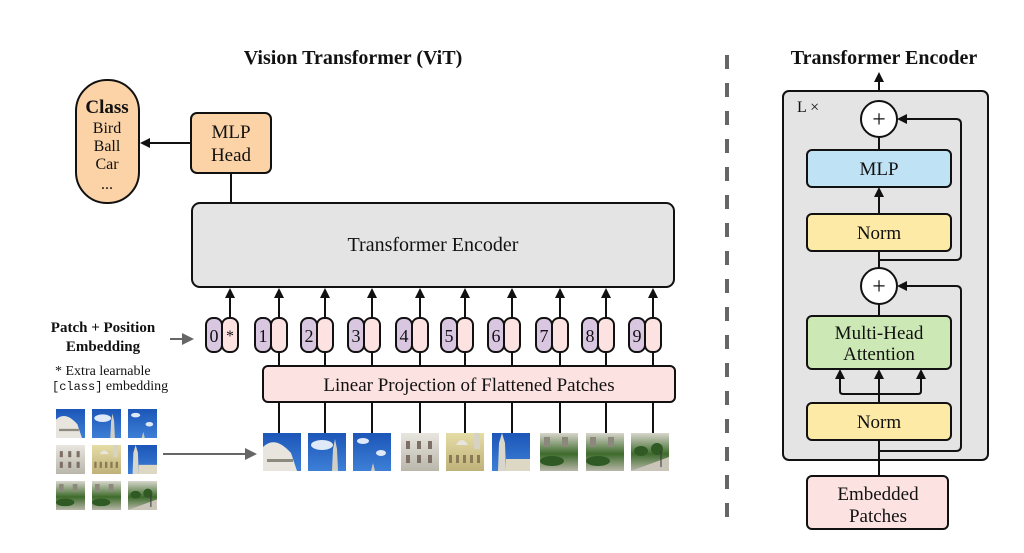 This screenshot has width=1024, height=553. Describe the element at coordinates (107, 164) in the screenshot. I see `class-item: Car` at that location.